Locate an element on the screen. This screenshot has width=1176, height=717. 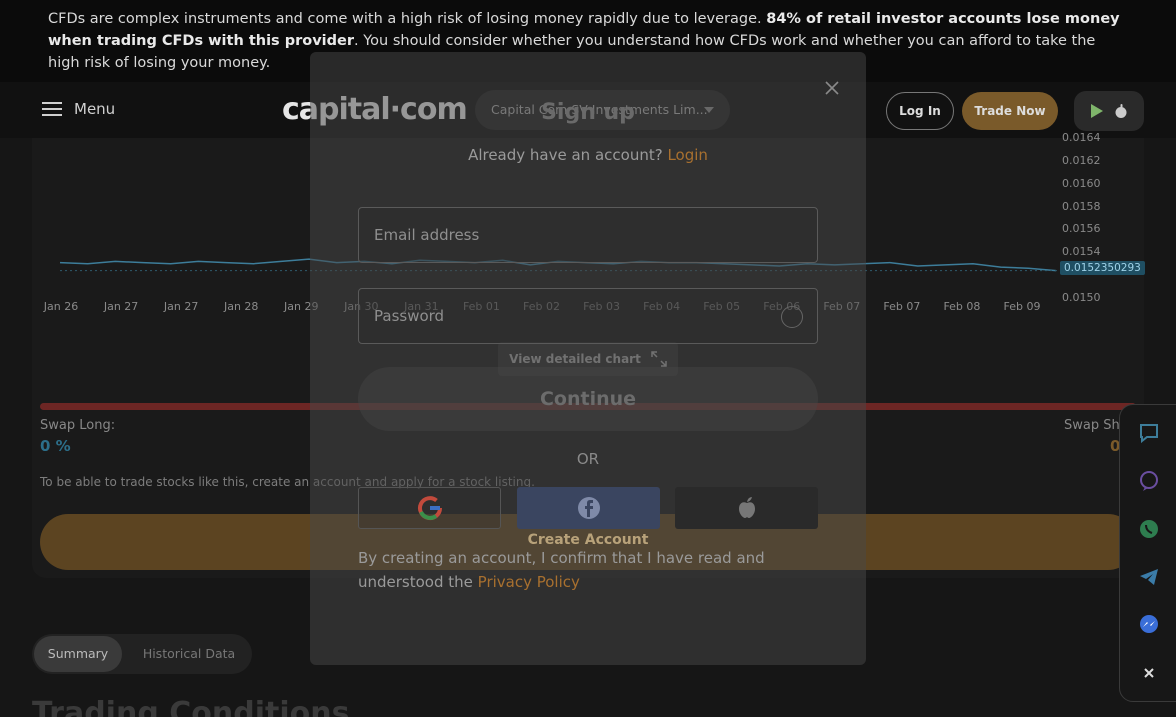
social-panel is located at coordinates (1147, 553).